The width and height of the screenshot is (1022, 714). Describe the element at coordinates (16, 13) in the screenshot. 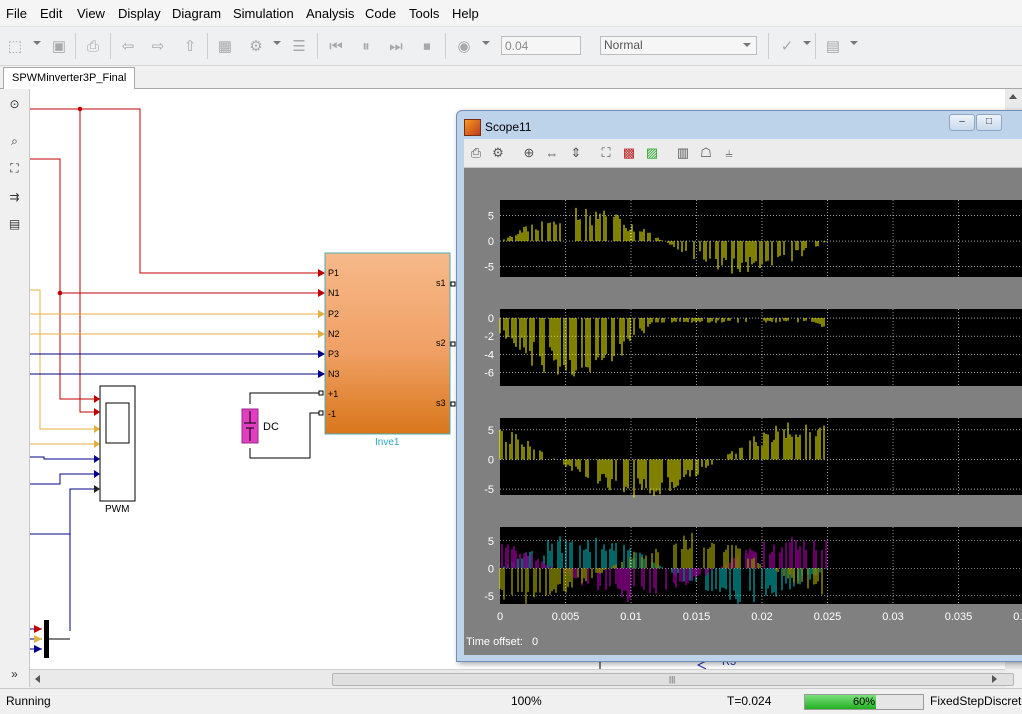

I see `menu-file: File` at that location.